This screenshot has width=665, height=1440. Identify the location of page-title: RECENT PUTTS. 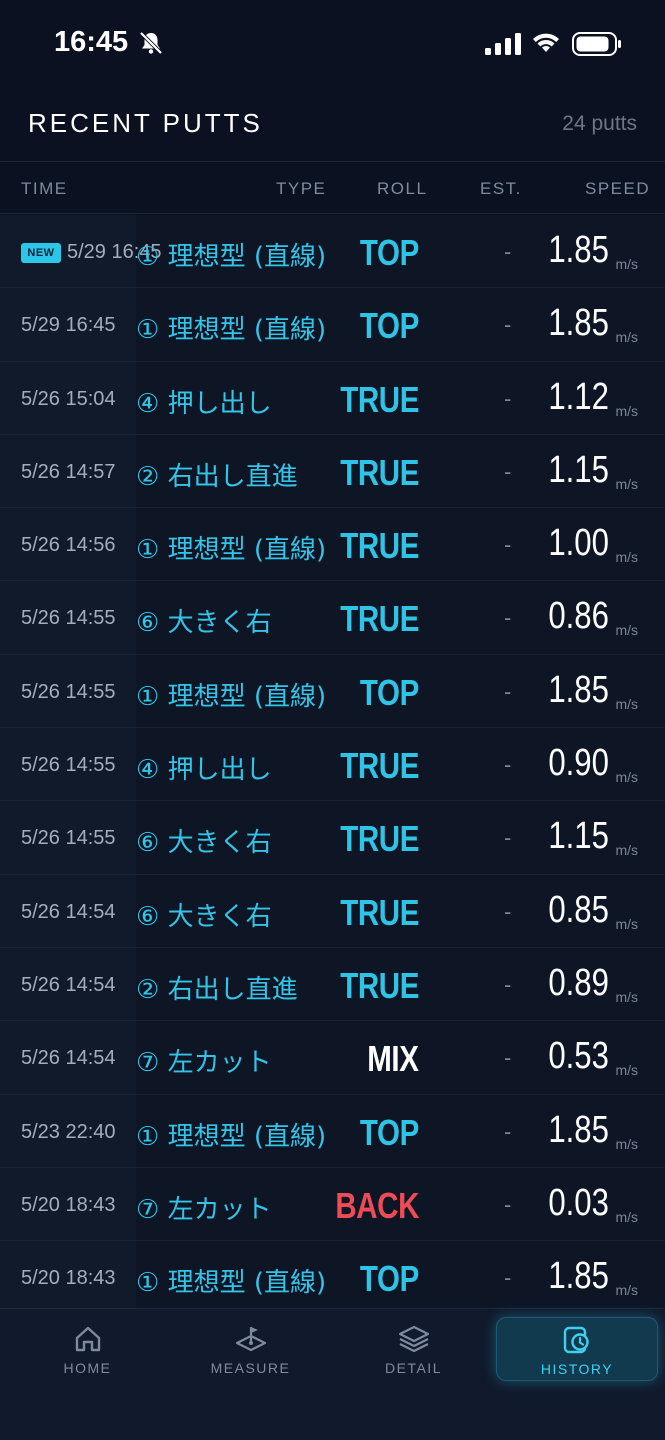
(145, 123).